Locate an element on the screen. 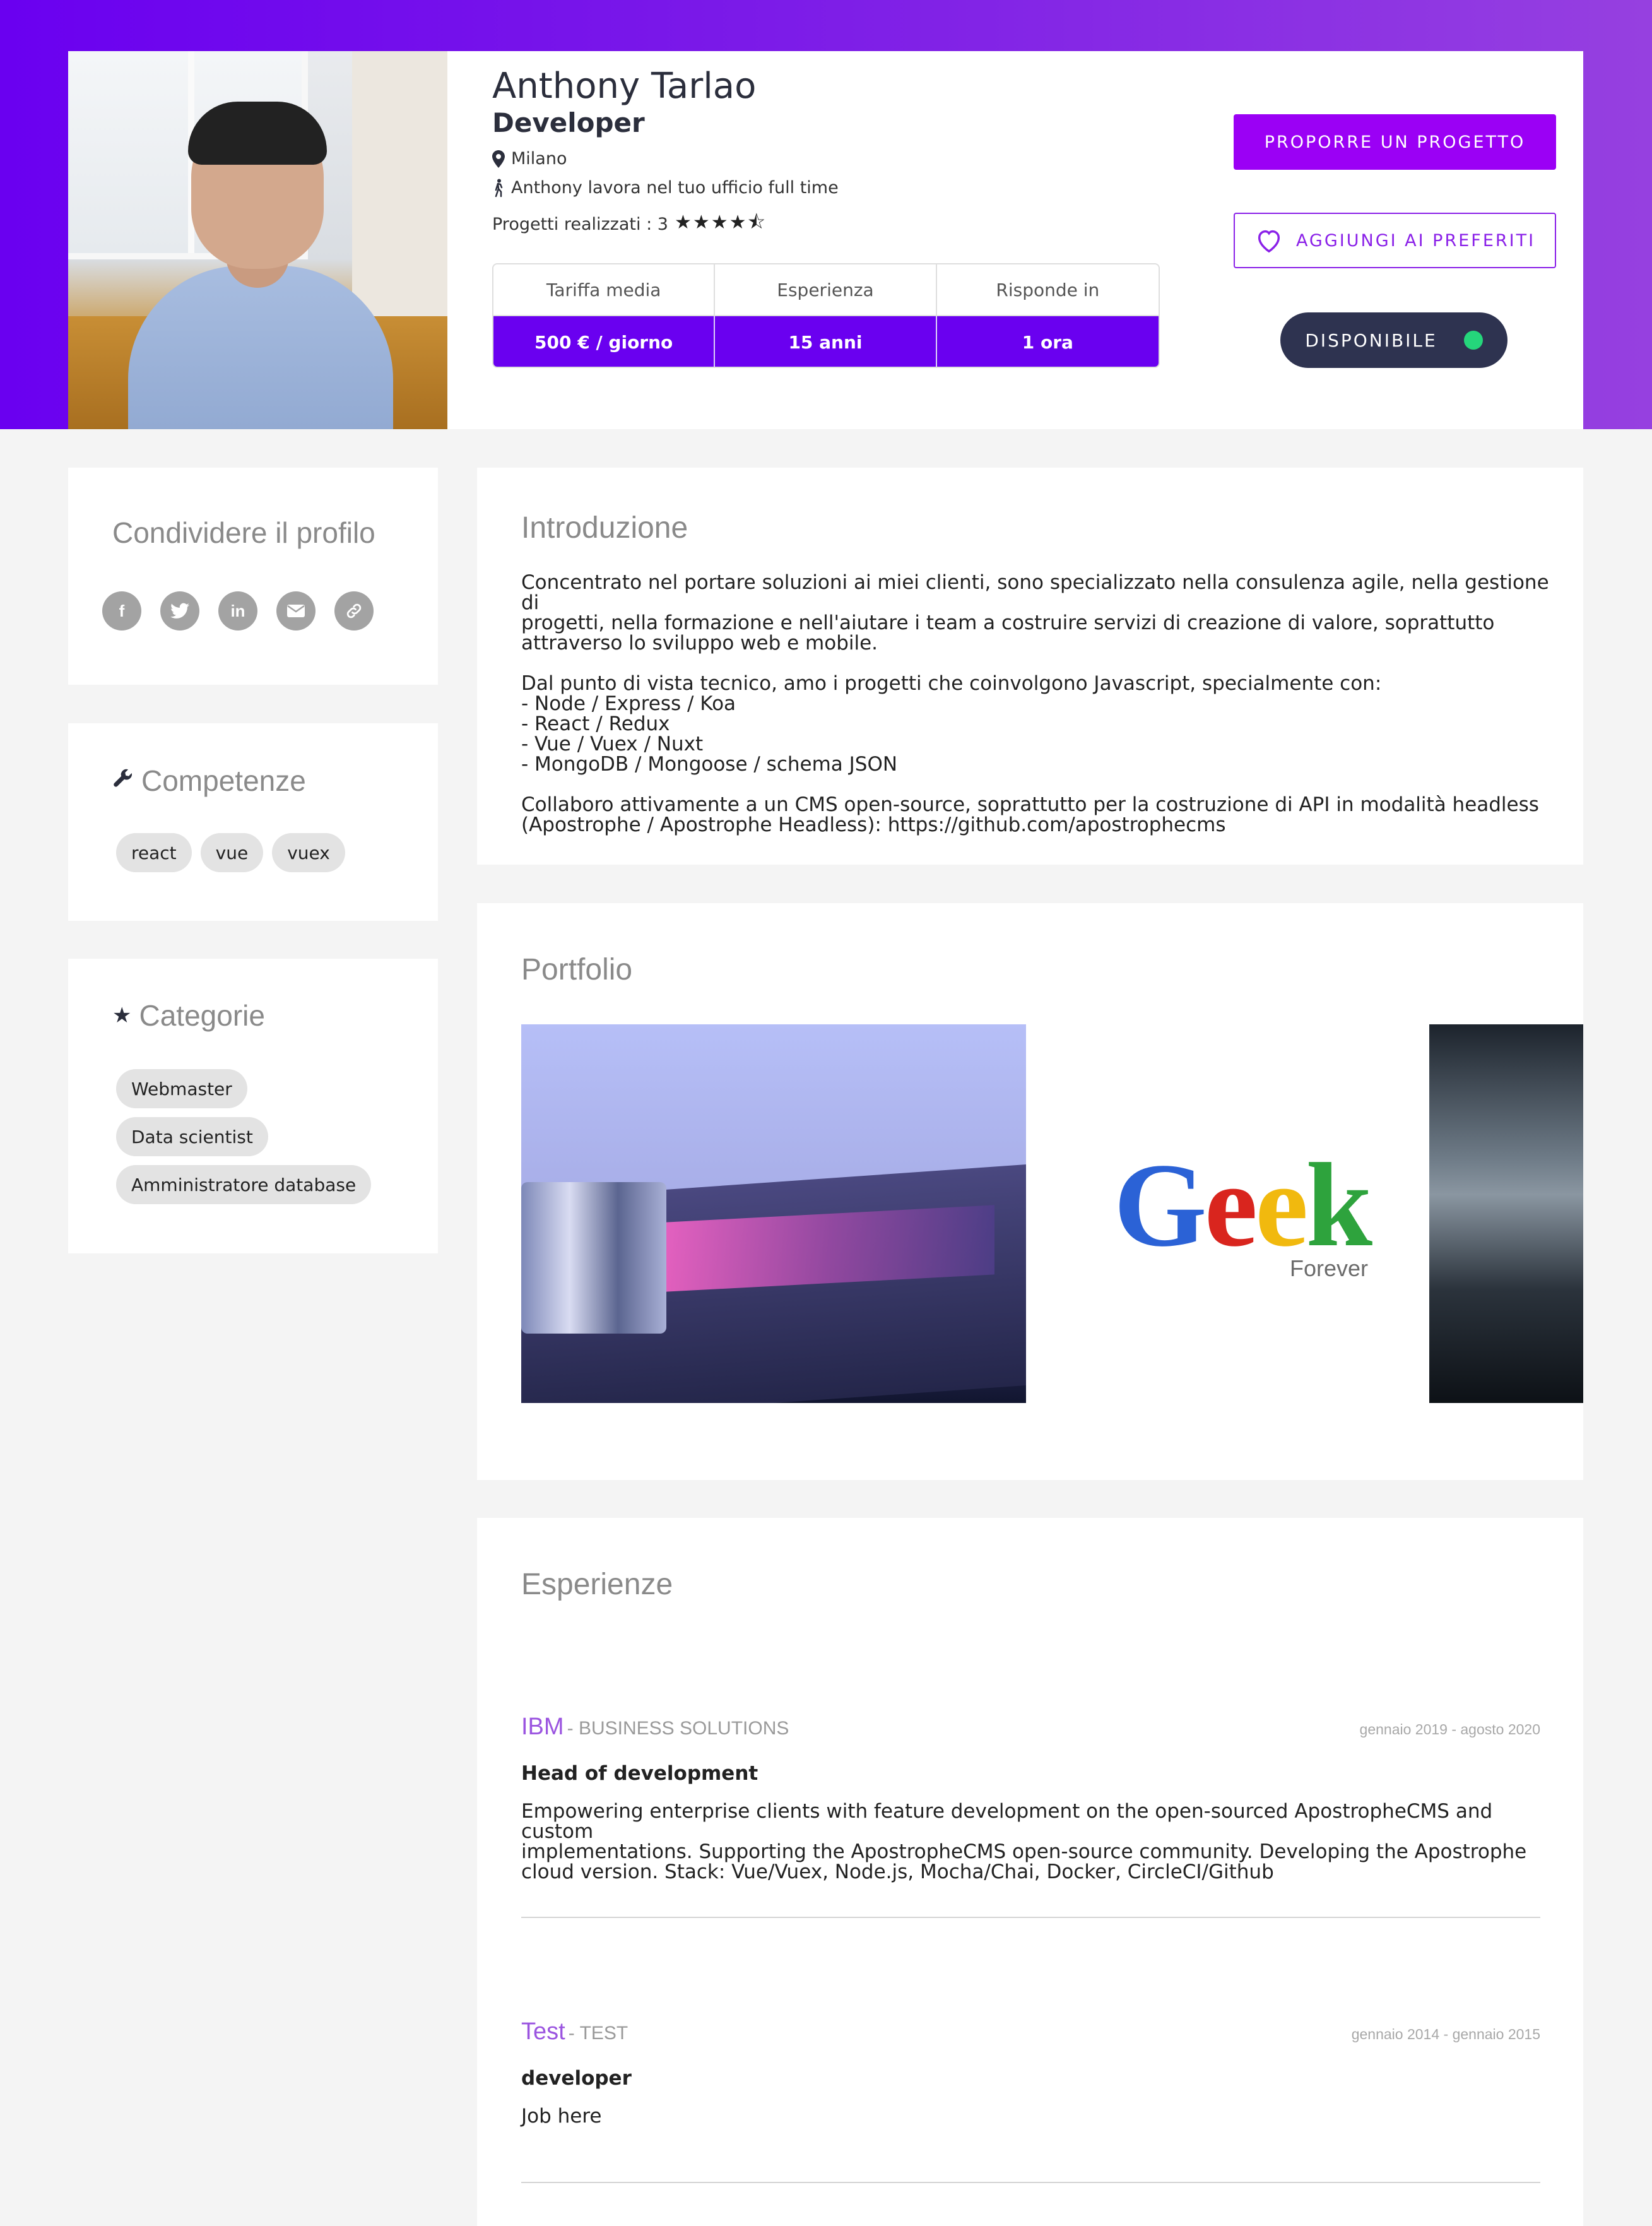 Image resolution: width=1652 pixels, height=2226 pixels. linkedin-icon: in is located at coordinates (237, 611).